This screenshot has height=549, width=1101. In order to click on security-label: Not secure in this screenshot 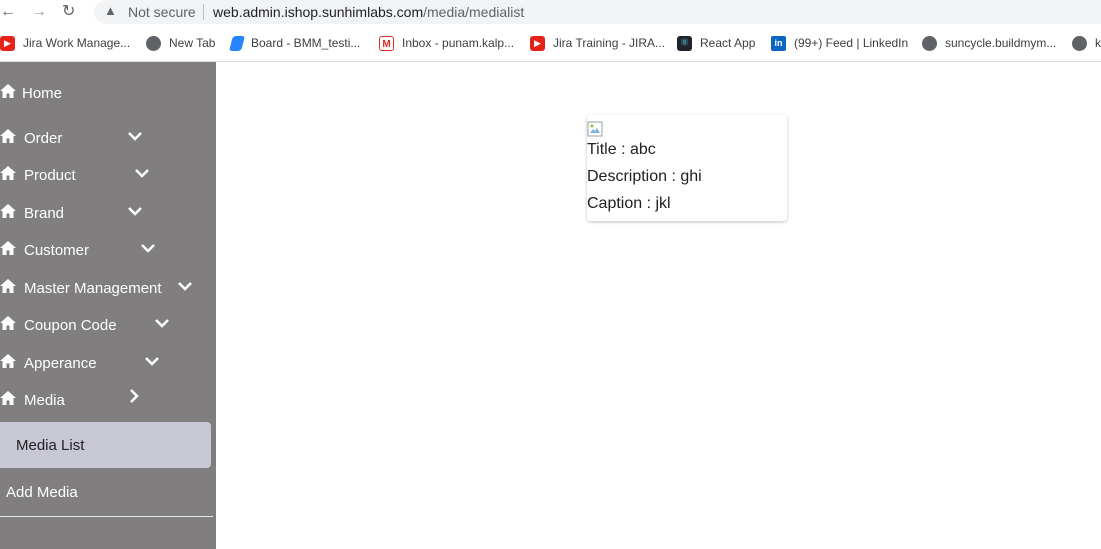, I will do `click(162, 12)`.